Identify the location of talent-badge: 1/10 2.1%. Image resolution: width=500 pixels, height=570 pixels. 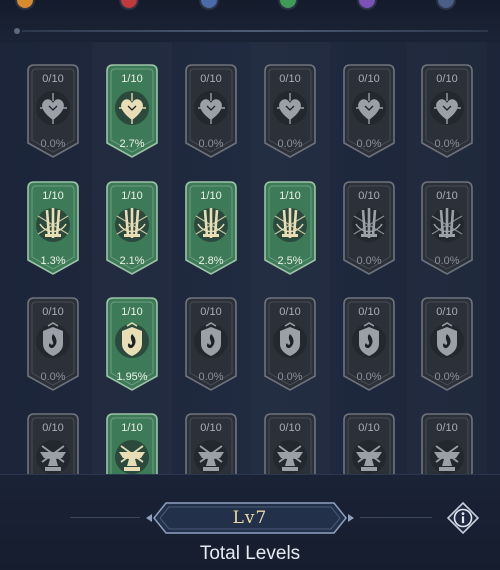
(132, 228).